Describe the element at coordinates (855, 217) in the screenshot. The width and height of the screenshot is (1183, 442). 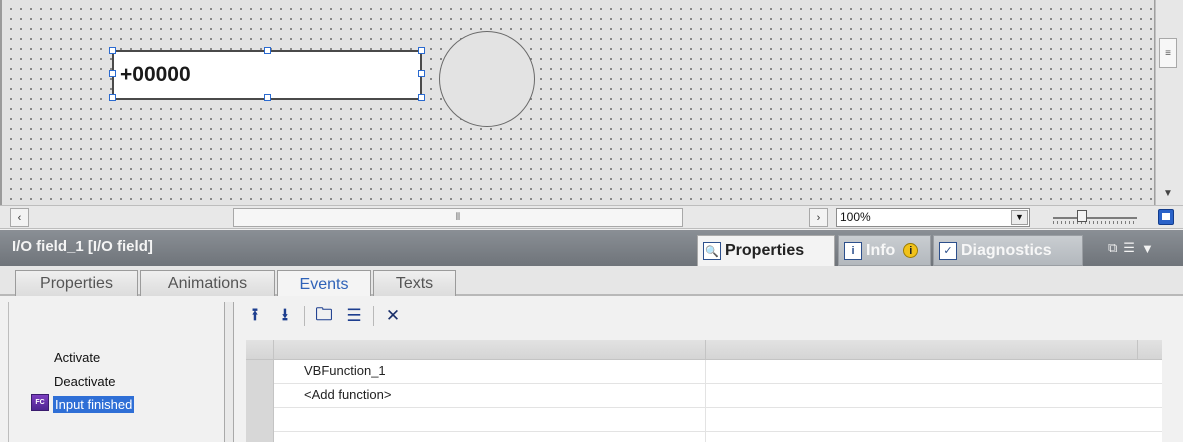
I see `zoom-value: 100%` at that location.